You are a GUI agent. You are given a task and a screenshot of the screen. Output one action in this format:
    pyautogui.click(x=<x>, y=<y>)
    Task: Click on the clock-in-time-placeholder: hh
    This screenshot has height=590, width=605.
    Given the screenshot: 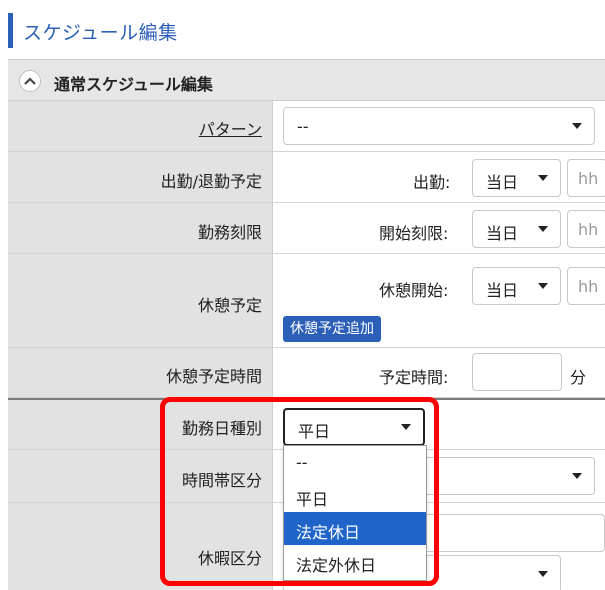 What is the action you would take?
    pyautogui.click(x=588, y=178)
    